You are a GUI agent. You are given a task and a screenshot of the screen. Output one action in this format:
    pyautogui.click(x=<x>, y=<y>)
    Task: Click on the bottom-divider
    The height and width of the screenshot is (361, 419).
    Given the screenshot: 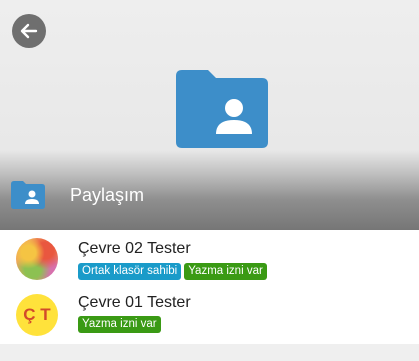 What is the action you would take?
    pyautogui.click(x=209, y=352)
    